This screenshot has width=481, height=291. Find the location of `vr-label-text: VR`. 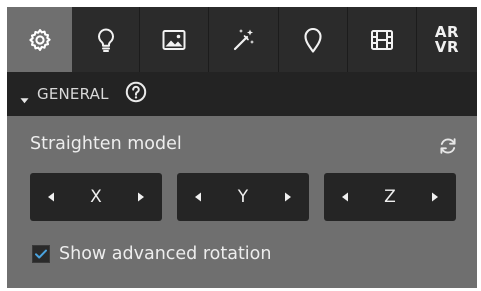

vr-label-text: VR is located at coordinates (447, 46).